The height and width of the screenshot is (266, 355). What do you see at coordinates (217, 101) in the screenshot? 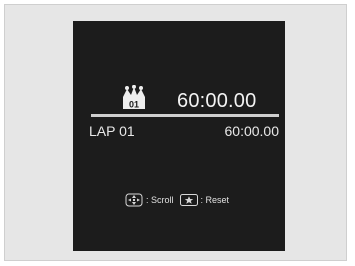
I see `best-lap-time: 60:00.00` at bounding box center [217, 101].